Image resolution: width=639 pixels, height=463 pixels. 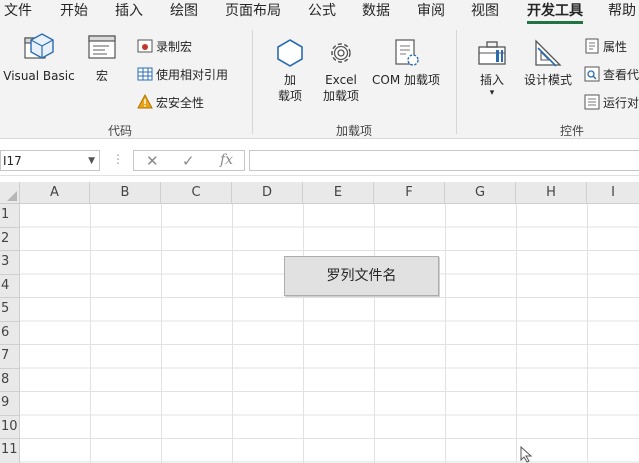 I want to click on tab-developer: 开发工具, so click(x=555, y=13).